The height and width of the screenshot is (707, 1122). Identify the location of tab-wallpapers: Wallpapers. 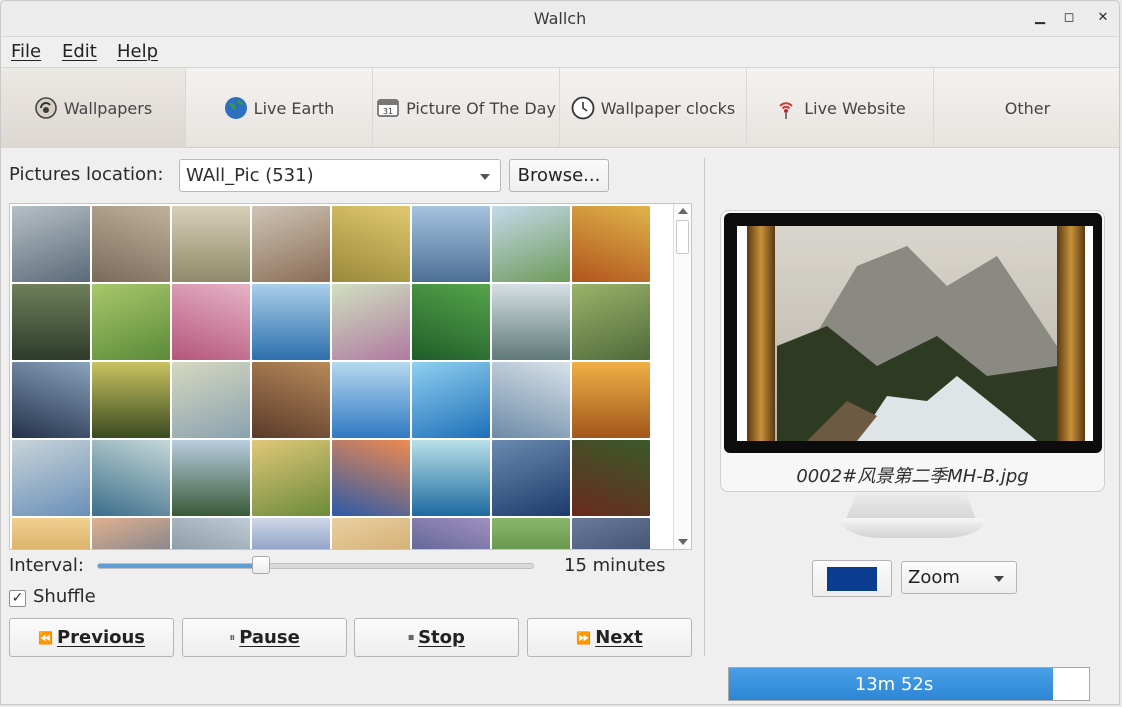
(93, 108).